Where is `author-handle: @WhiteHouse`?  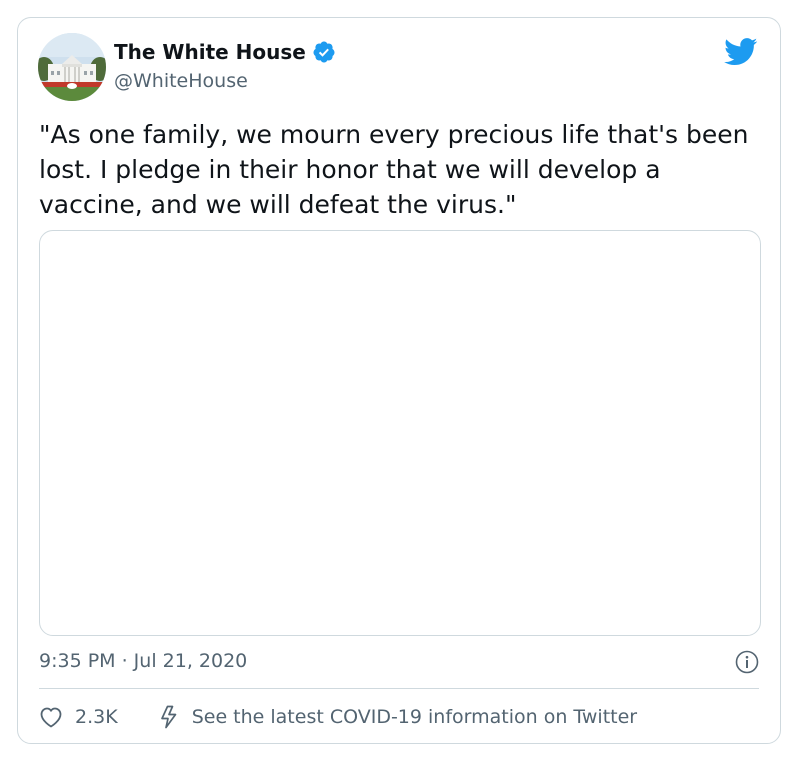
author-handle: @WhiteHouse is located at coordinates (181, 81).